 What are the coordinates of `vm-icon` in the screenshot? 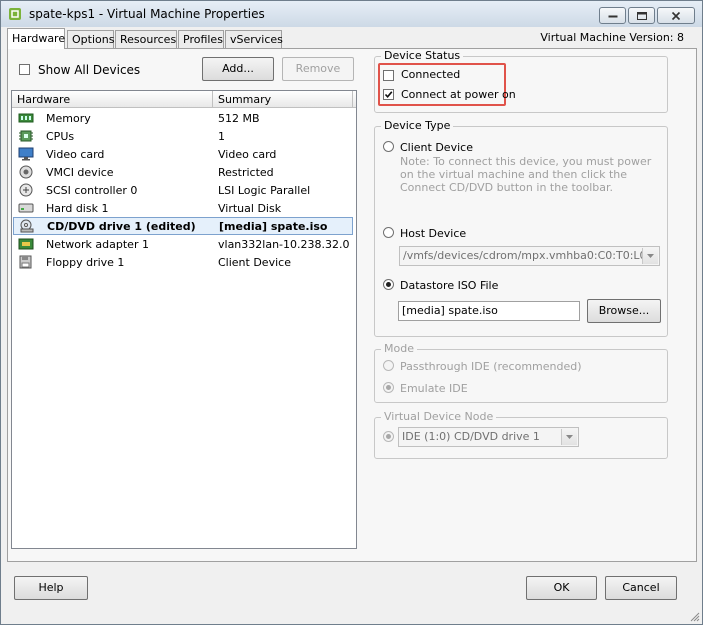 It's located at (15, 14).